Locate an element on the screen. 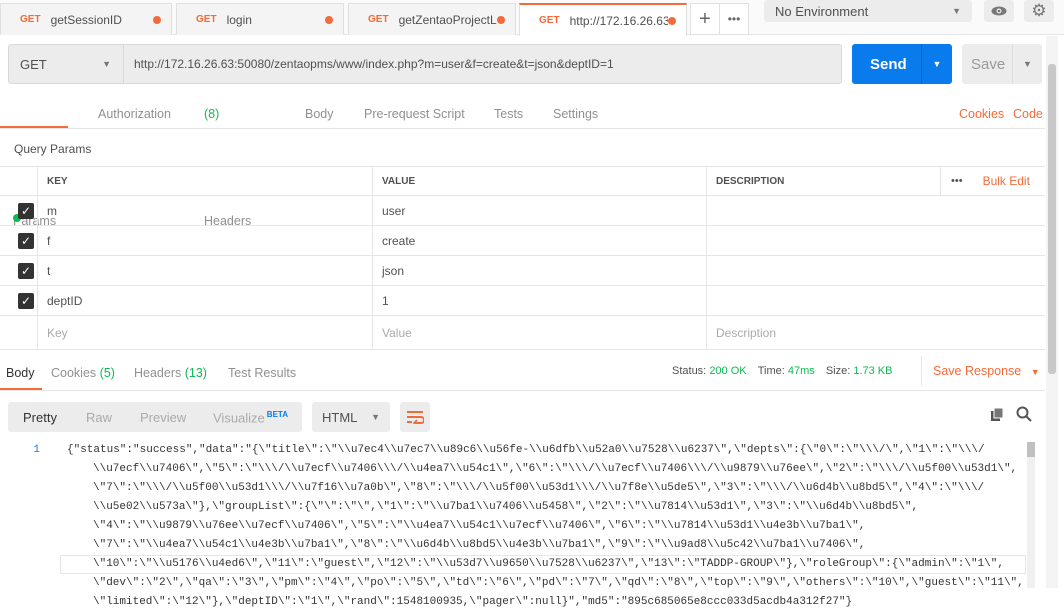  tab-options-button: ••• is located at coordinates (734, 19).